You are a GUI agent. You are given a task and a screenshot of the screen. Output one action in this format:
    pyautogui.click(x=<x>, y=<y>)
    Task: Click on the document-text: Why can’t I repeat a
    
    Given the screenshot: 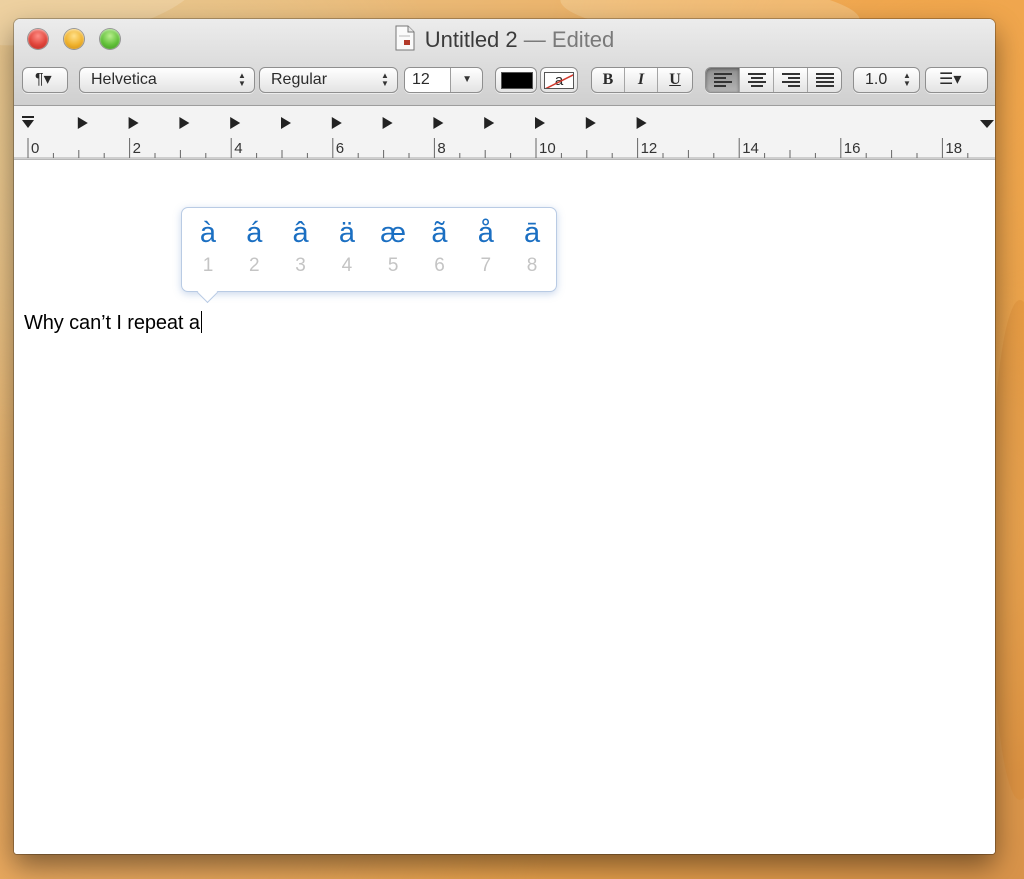 What is the action you would take?
    pyautogui.click(x=113, y=323)
    